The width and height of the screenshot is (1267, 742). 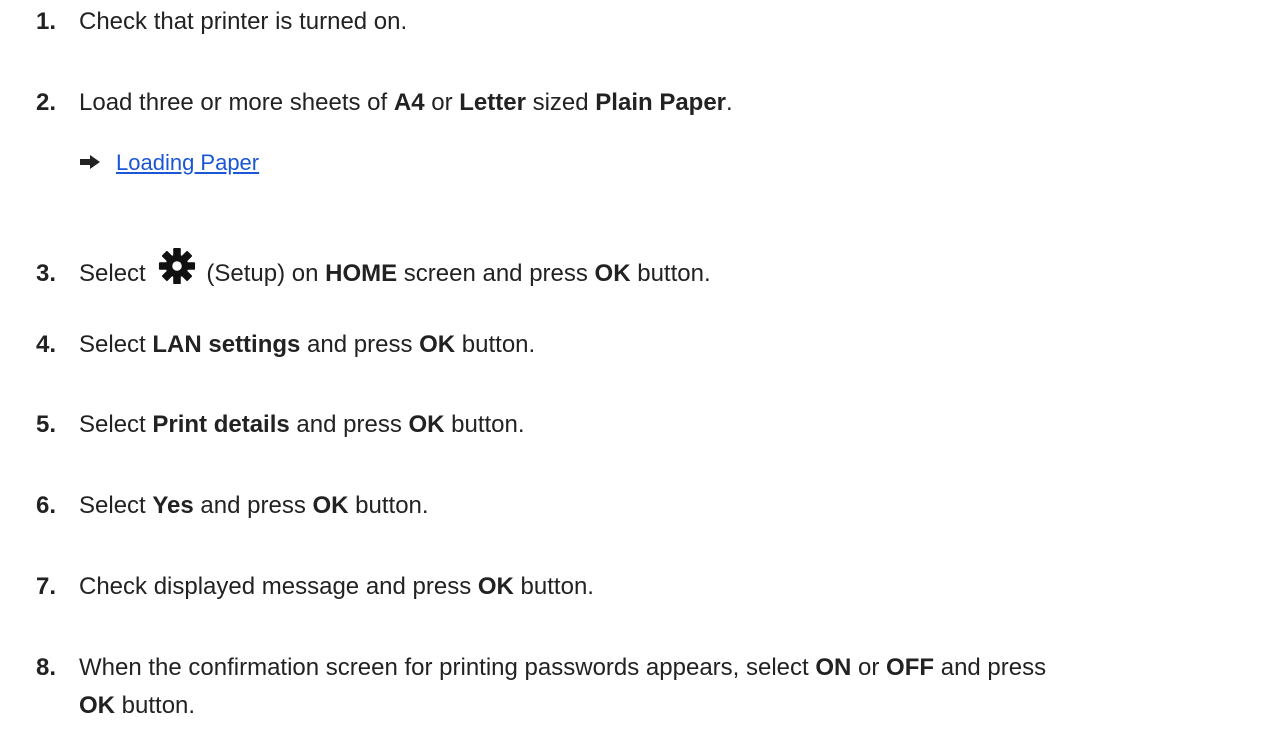 What do you see at coordinates (496, 273) in the screenshot?
I see `step-text: screen and press` at bounding box center [496, 273].